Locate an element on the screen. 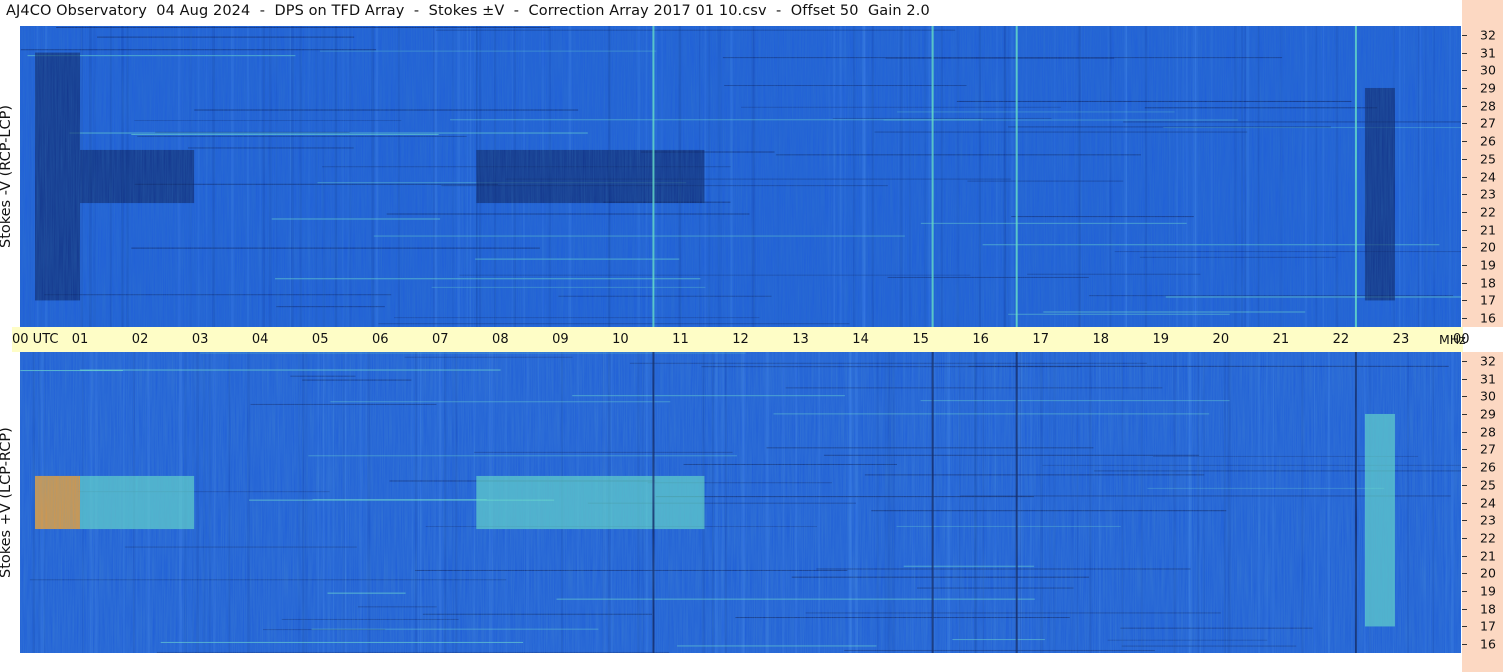  mhz-unit-label: MHz is located at coordinates (1452, 339).